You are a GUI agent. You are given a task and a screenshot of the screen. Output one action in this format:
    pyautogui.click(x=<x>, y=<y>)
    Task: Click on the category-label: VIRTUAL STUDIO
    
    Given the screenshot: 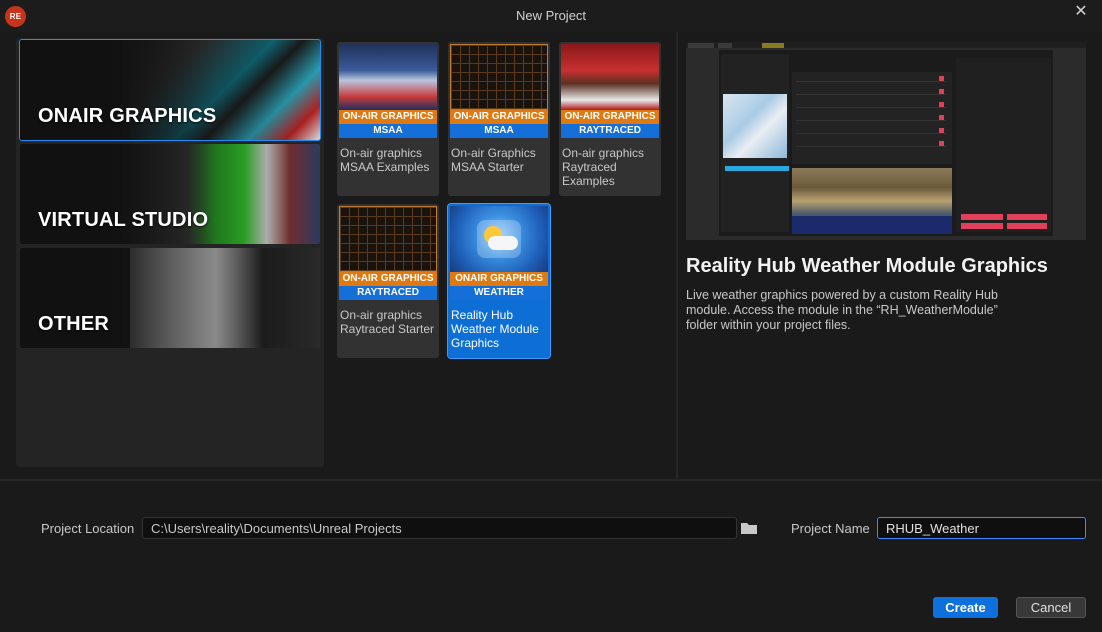 What is the action you would take?
    pyautogui.click(x=123, y=220)
    